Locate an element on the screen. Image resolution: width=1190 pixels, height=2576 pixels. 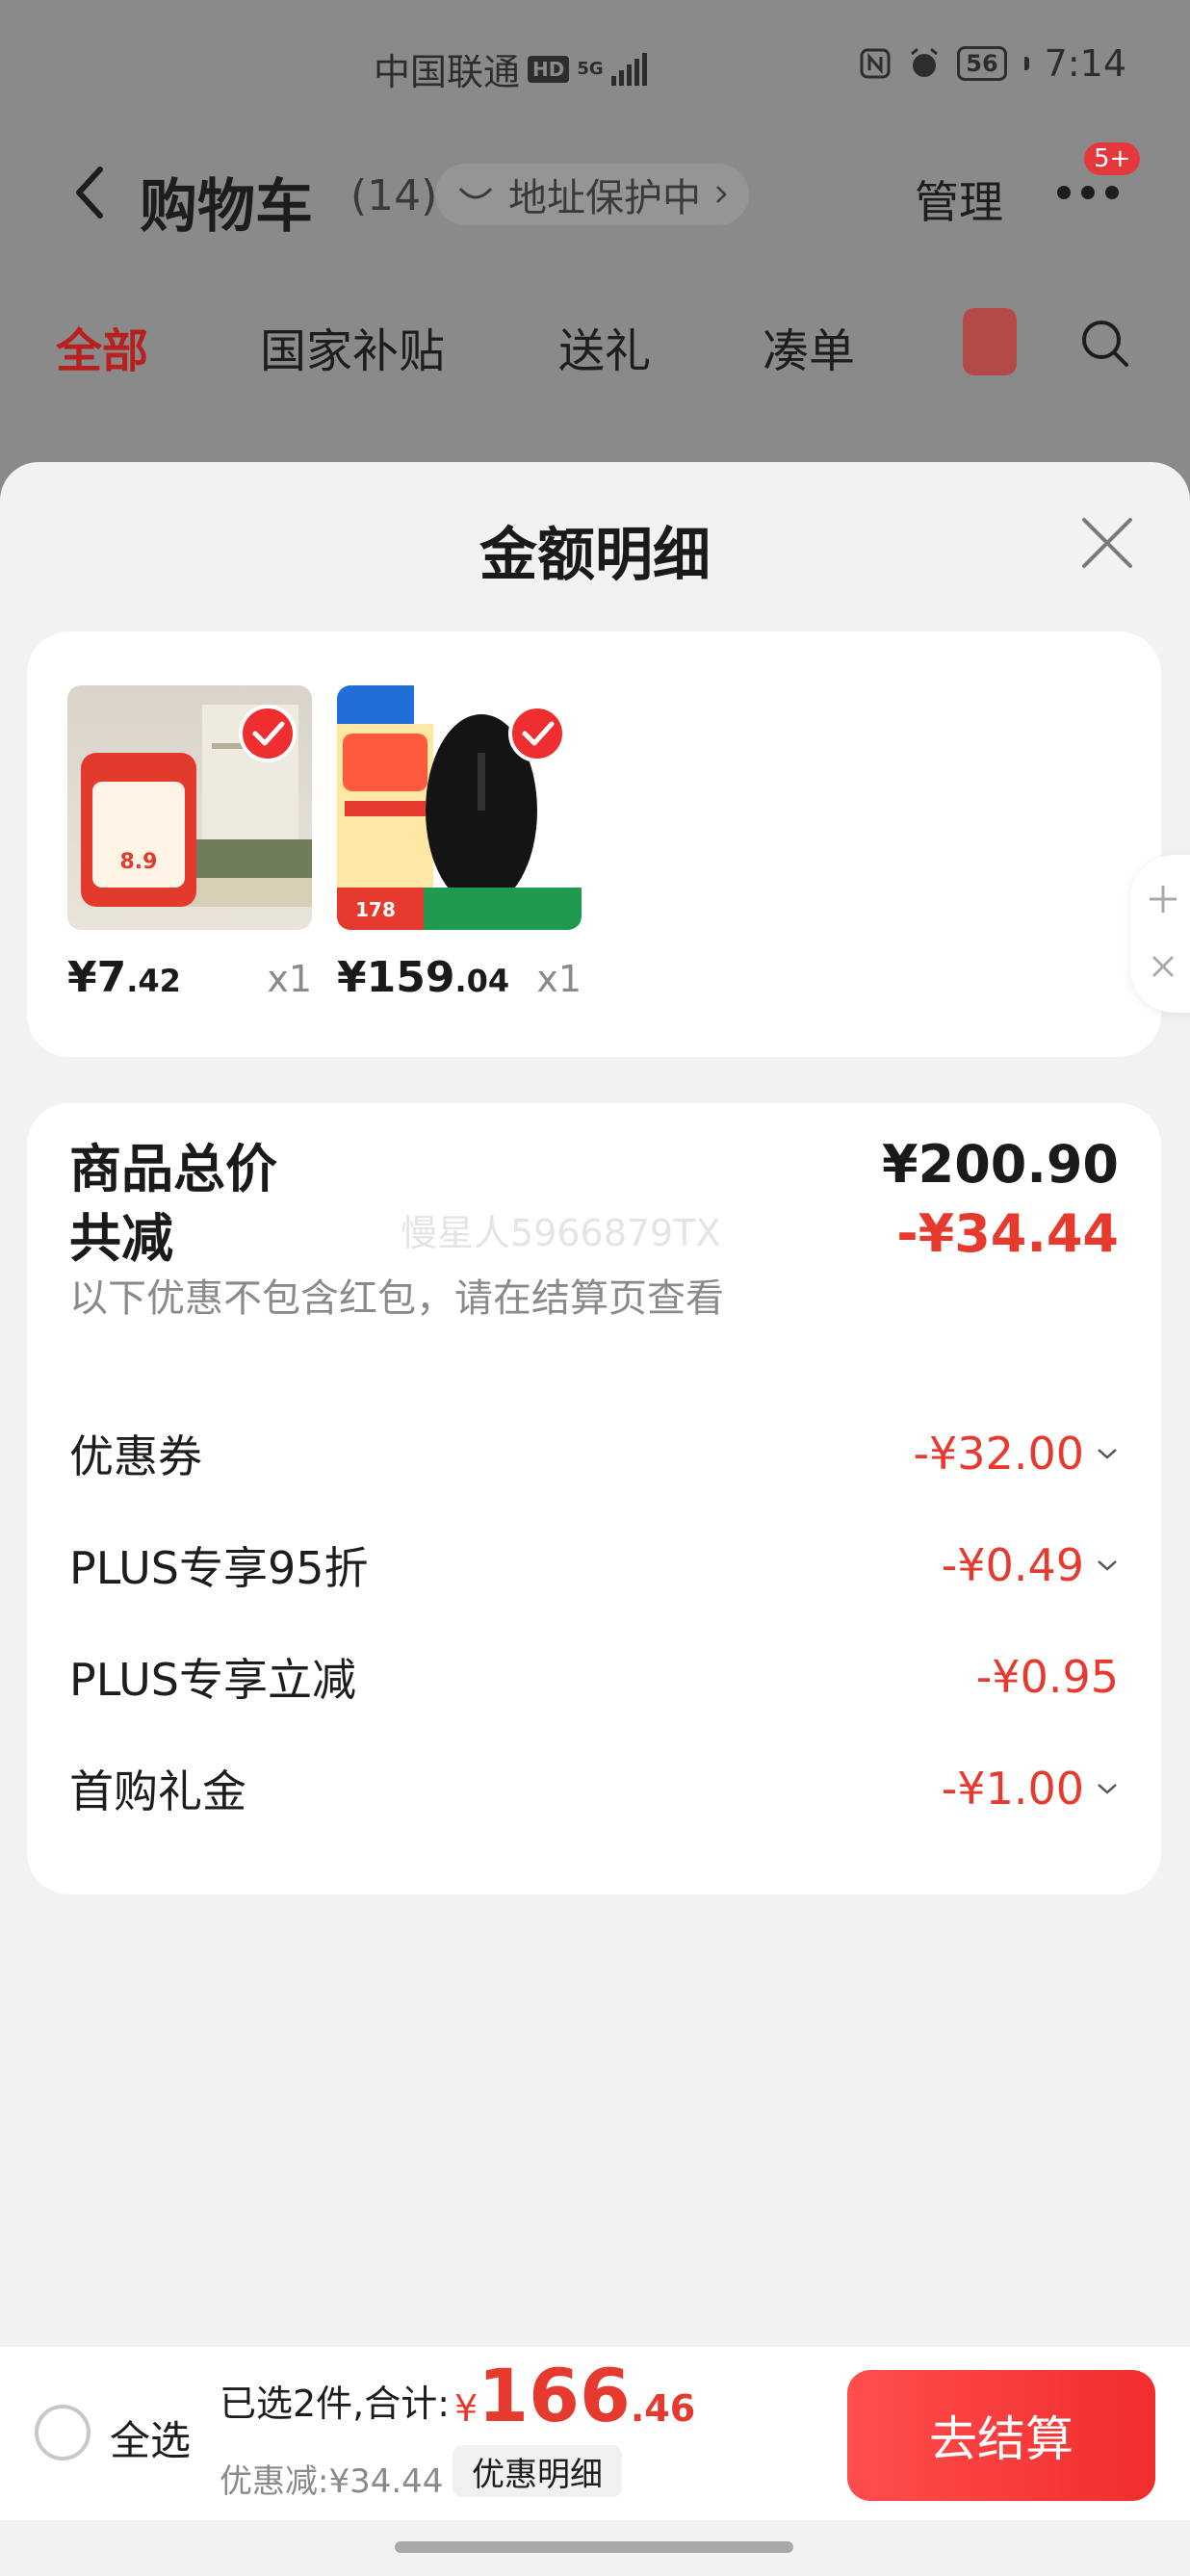
carrier-info: 中国联通 HD 5G is located at coordinates (511, 68).